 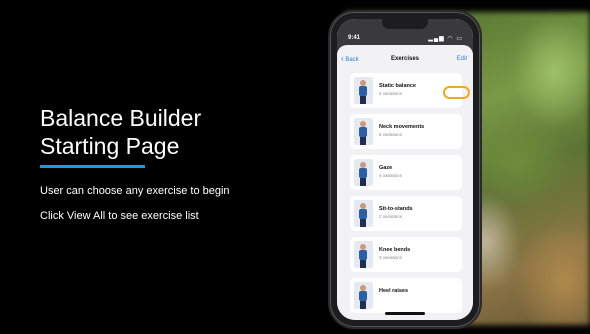 What do you see at coordinates (397, 86) in the screenshot?
I see `exercise-name: Static balance` at bounding box center [397, 86].